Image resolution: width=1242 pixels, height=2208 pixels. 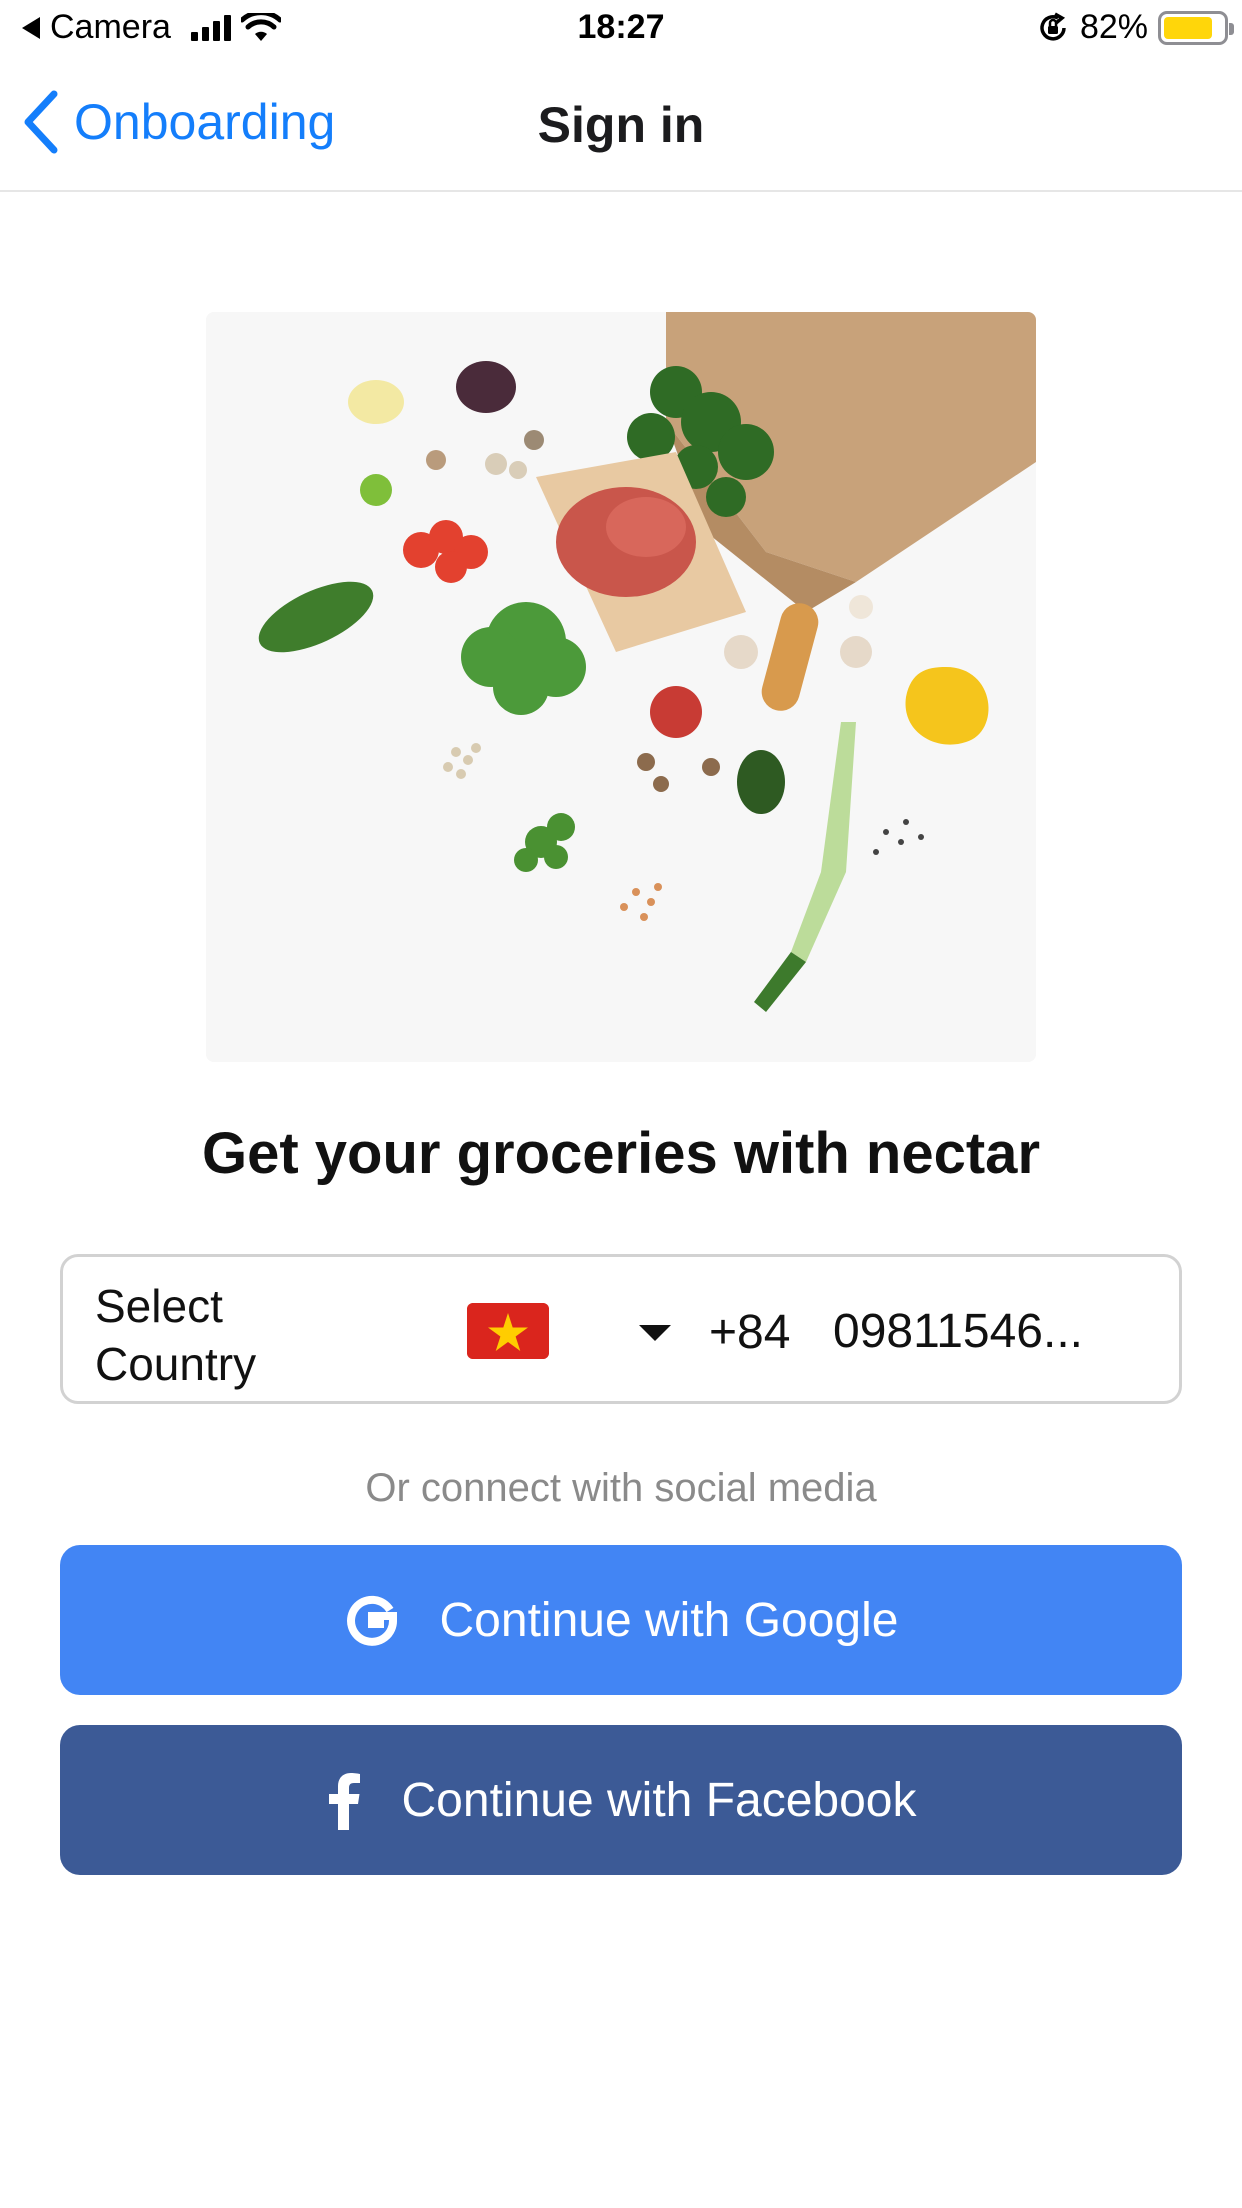 I want to click on google-button-label: Continue with Google, so click(x=669, y=1620).